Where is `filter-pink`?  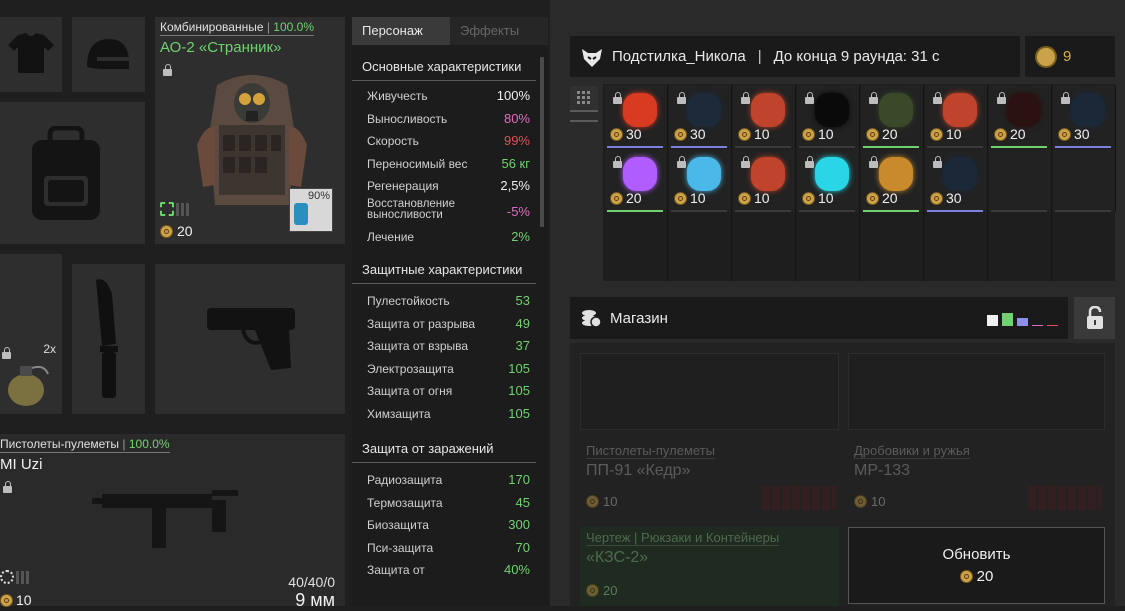 filter-pink is located at coordinates (1037, 325).